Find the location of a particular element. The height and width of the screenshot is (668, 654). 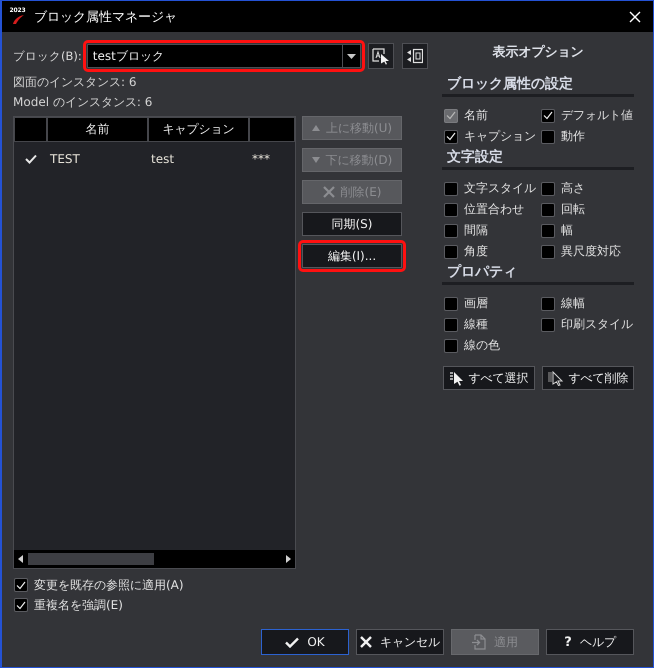

block-dropdown: testブロック is located at coordinates (223, 56).